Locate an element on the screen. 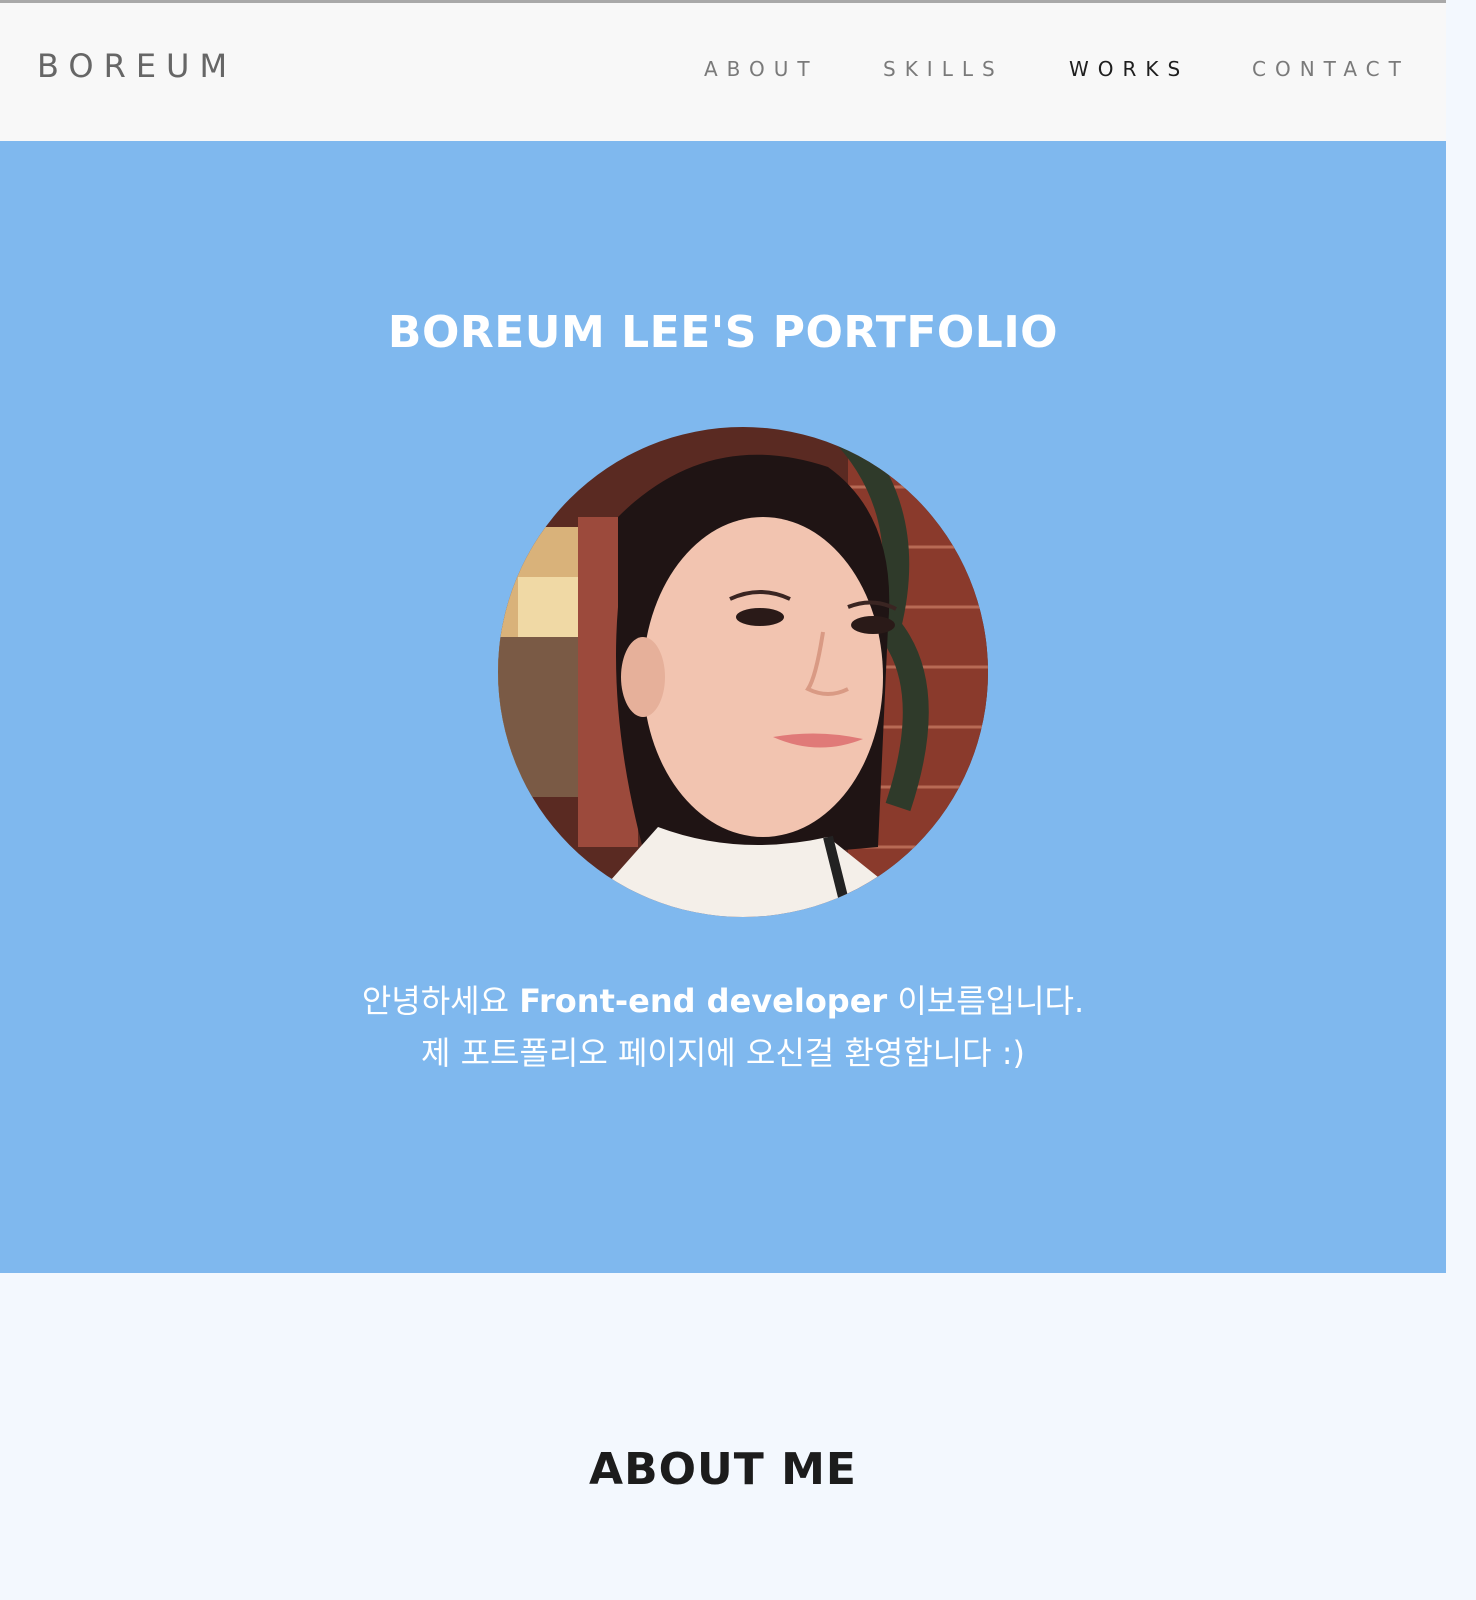 This screenshot has height=1600, width=1476. nav-about-link: ABOUT is located at coordinates (761, 69).